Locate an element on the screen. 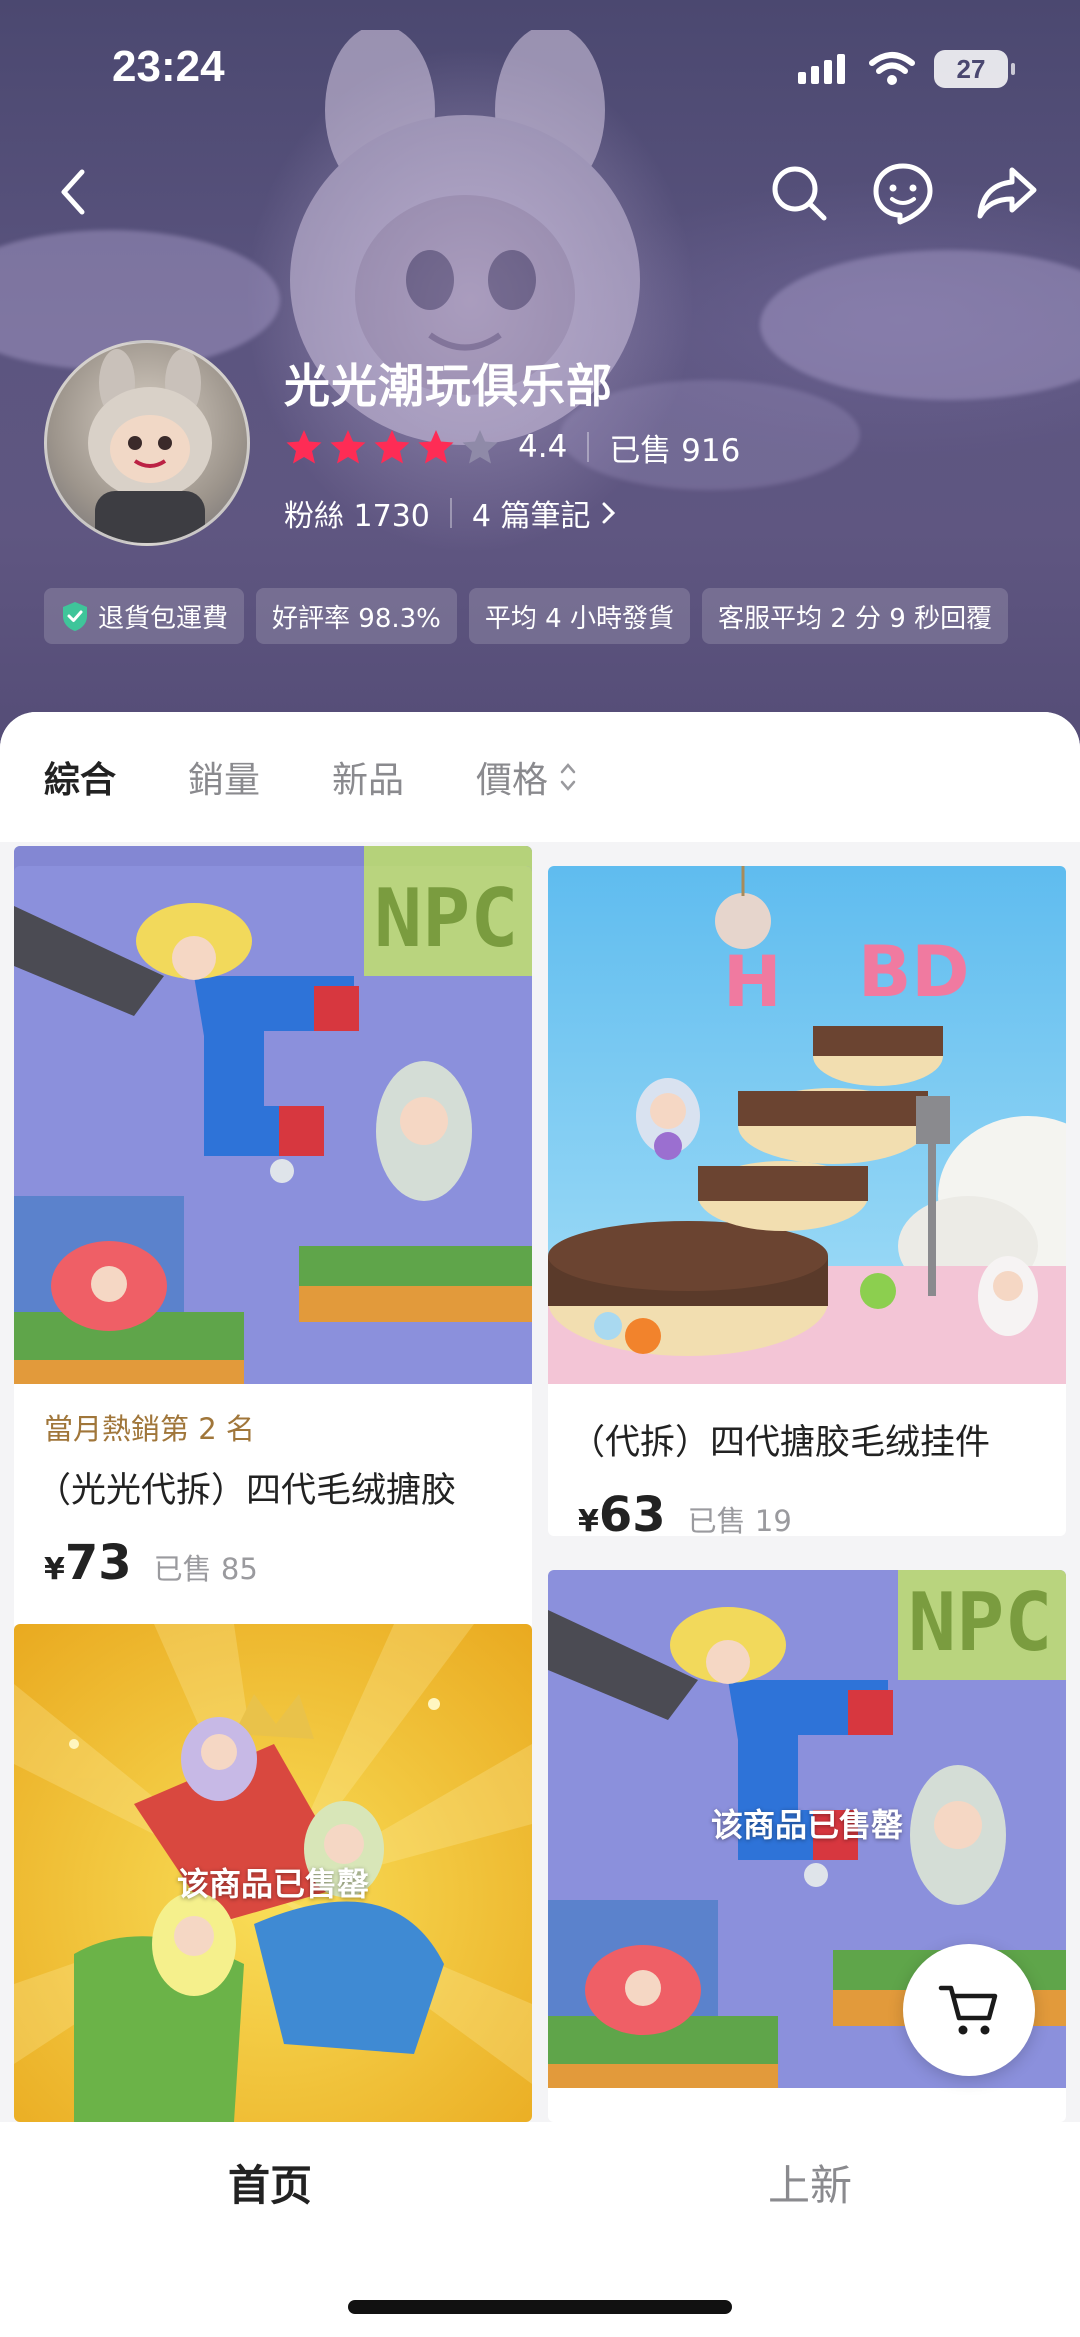 The image size is (1080, 2337). sort-tab-new: 新品 is located at coordinates (368, 777).